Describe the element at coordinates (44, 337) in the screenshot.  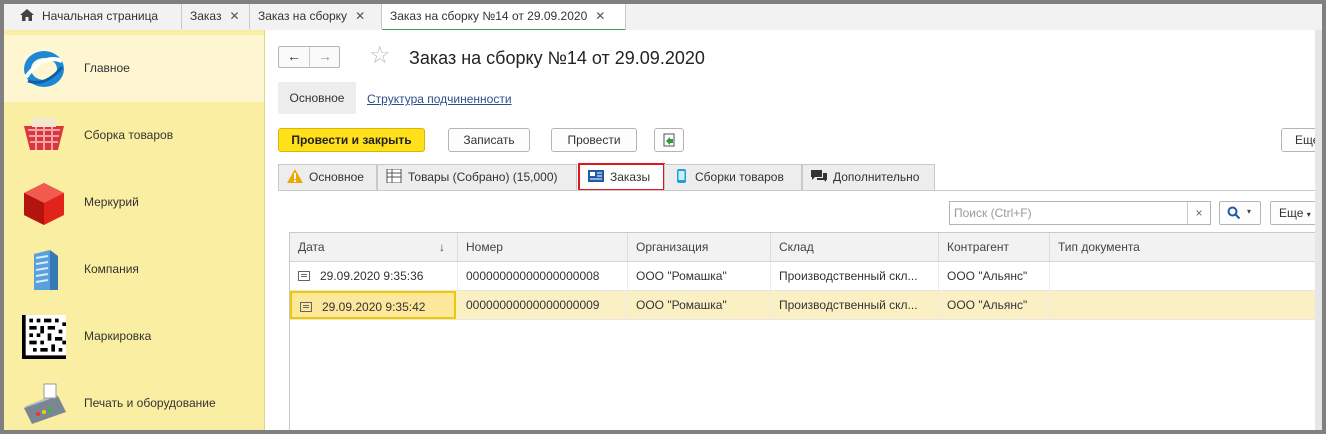
I see `datamatrix-icon` at that location.